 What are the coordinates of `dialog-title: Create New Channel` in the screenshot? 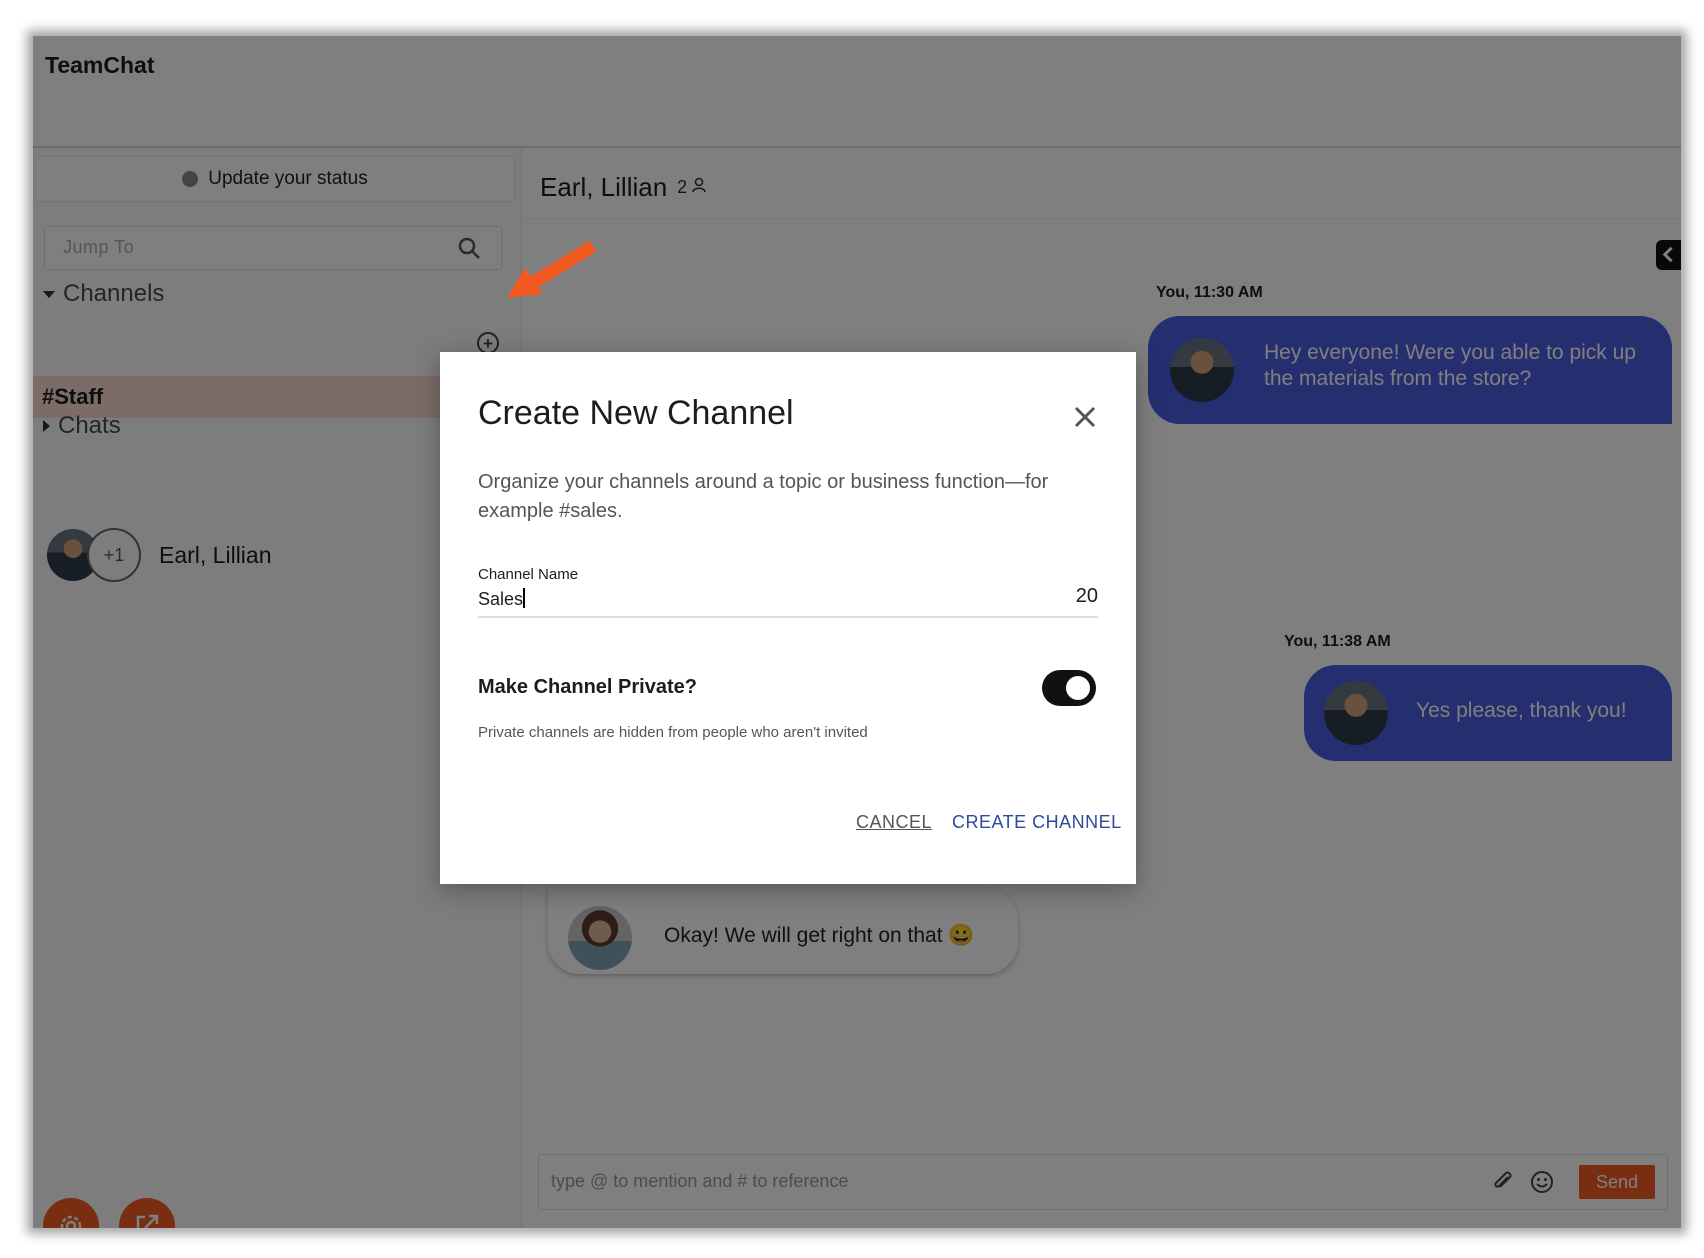 It's located at (636, 413).